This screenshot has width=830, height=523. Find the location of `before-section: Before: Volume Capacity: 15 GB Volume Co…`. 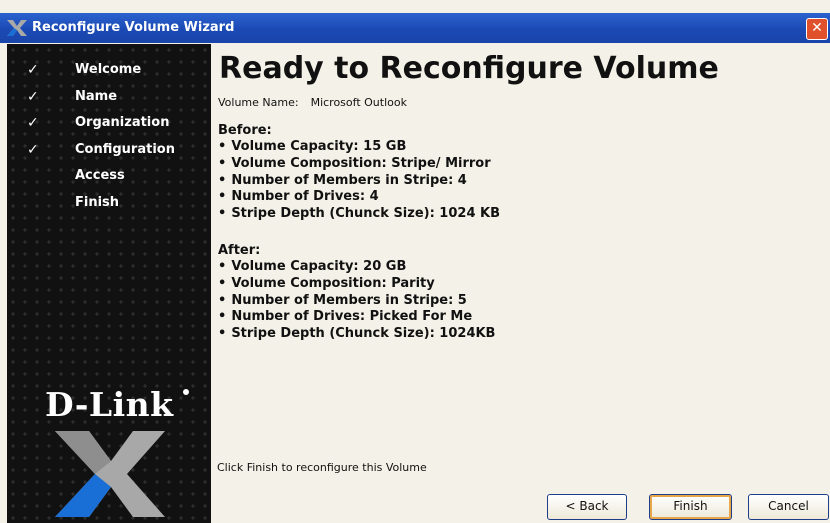

before-section: Before: Volume Capacity: 15 GB Volume Co… is located at coordinates (359, 173).